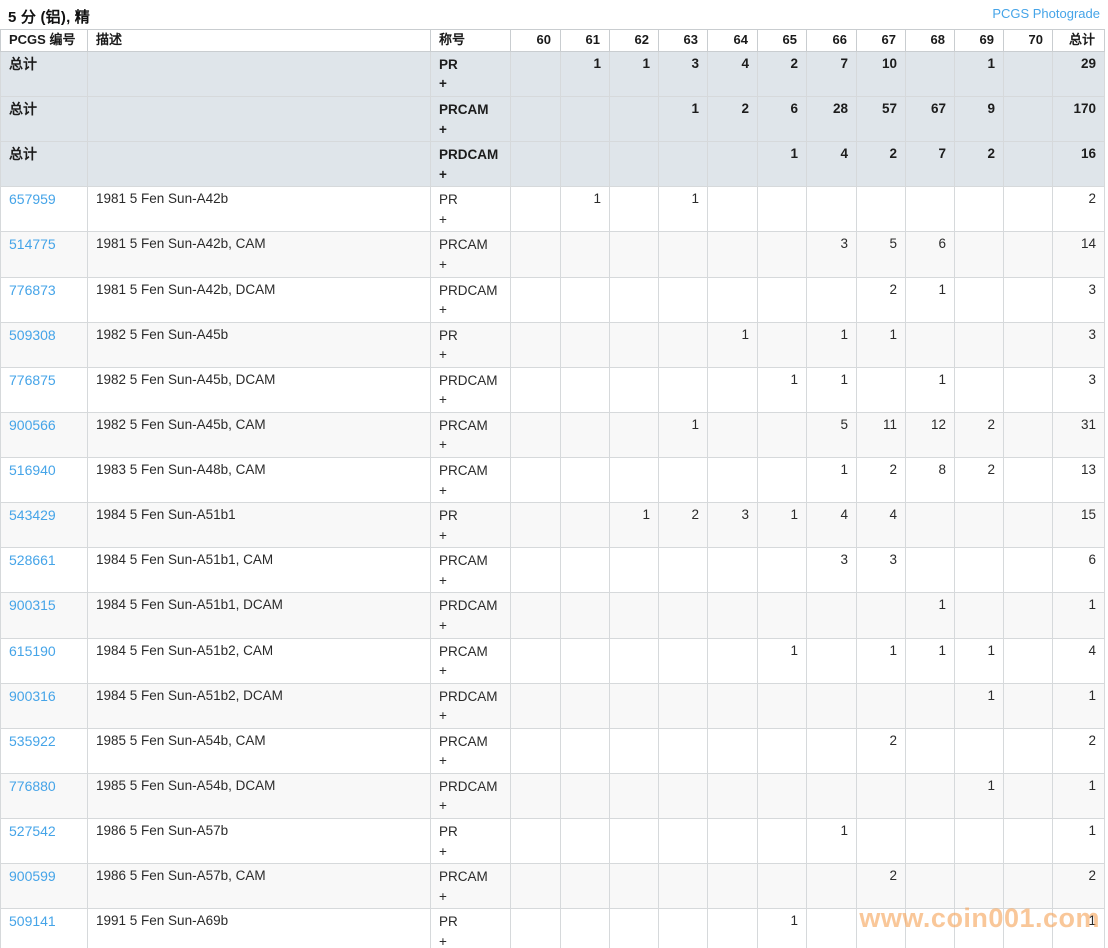 The image size is (1108, 948). Describe the element at coordinates (552, 570) in the screenshot. I see `table-row: 528661 1984 5 Fen Sun-A51b1, CAM PRCAM +3 3 6` at that location.